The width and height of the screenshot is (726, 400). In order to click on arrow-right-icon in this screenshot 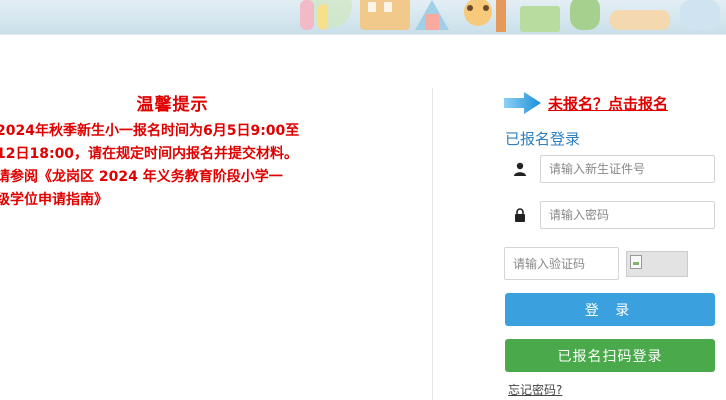, I will do `click(522, 103)`.